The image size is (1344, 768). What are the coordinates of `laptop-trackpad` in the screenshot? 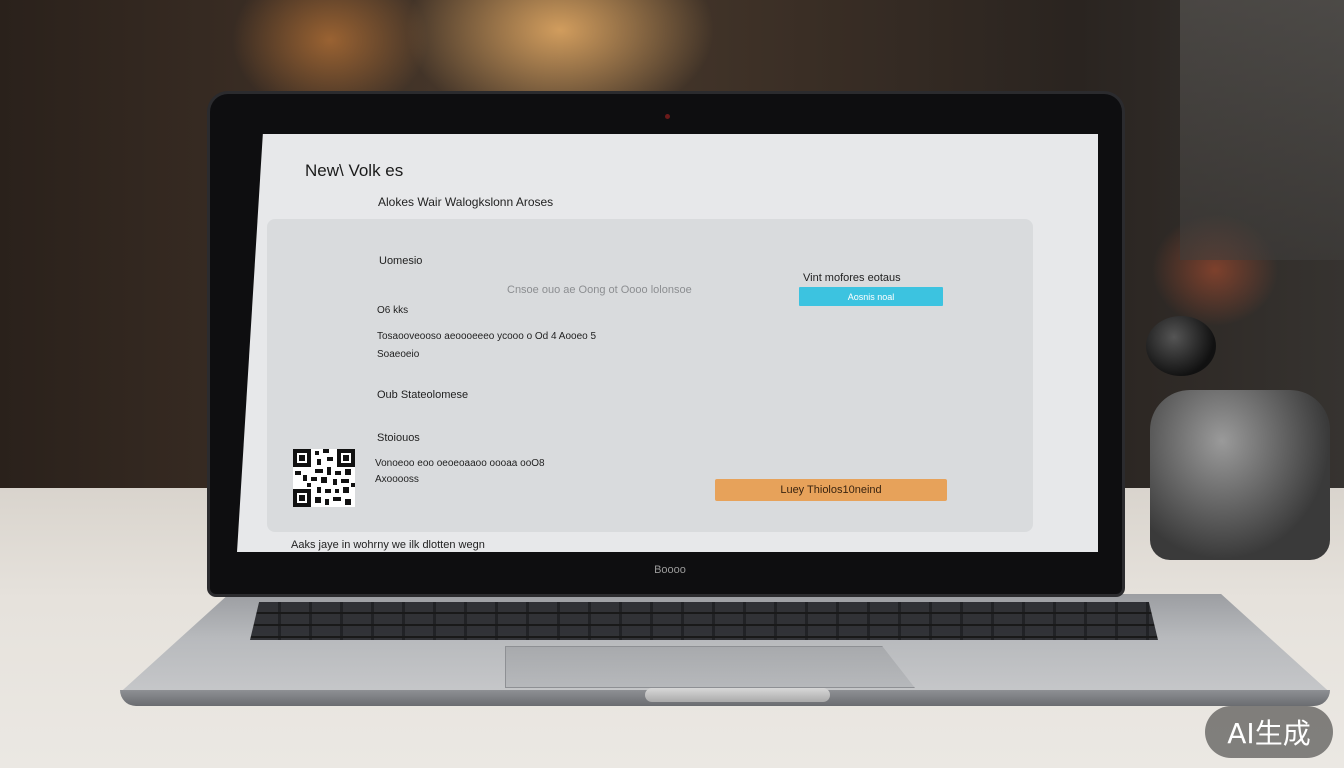 It's located at (710, 667).